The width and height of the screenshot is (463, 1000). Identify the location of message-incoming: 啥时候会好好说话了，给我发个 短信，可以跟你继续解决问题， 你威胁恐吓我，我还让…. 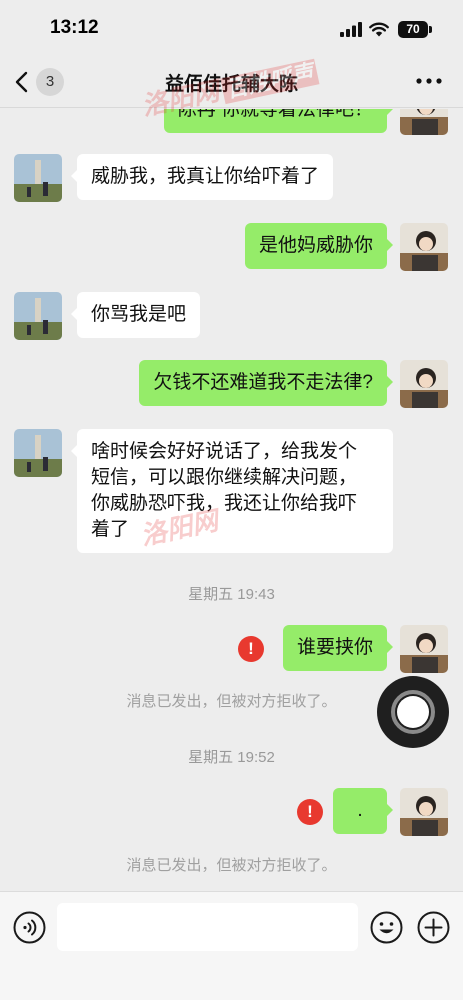
(231, 491).